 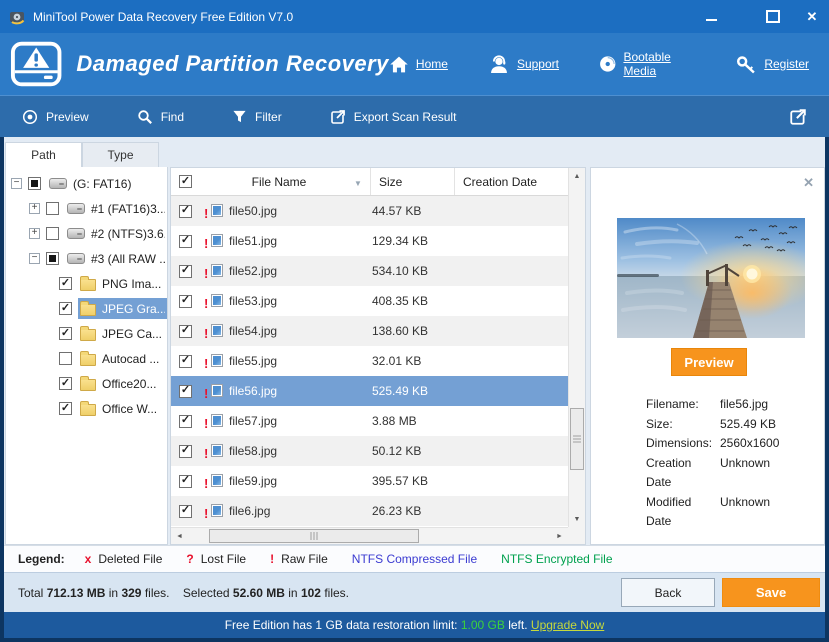 What do you see at coordinates (369, 361) in the screenshot?
I see `file-row: file55.jpg 32.01 KB` at bounding box center [369, 361].